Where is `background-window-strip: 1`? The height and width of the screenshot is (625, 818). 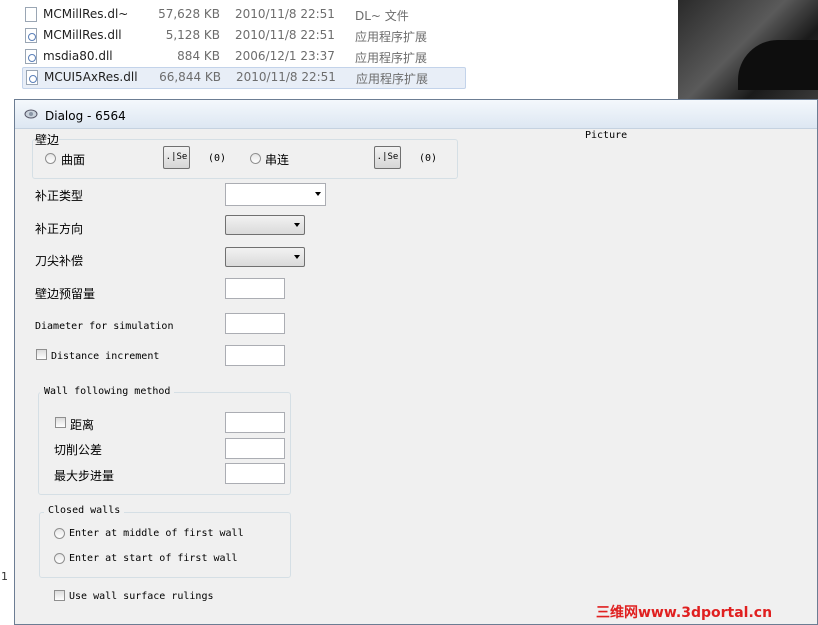
background-window-strip: 1 is located at coordinates (7, 362).